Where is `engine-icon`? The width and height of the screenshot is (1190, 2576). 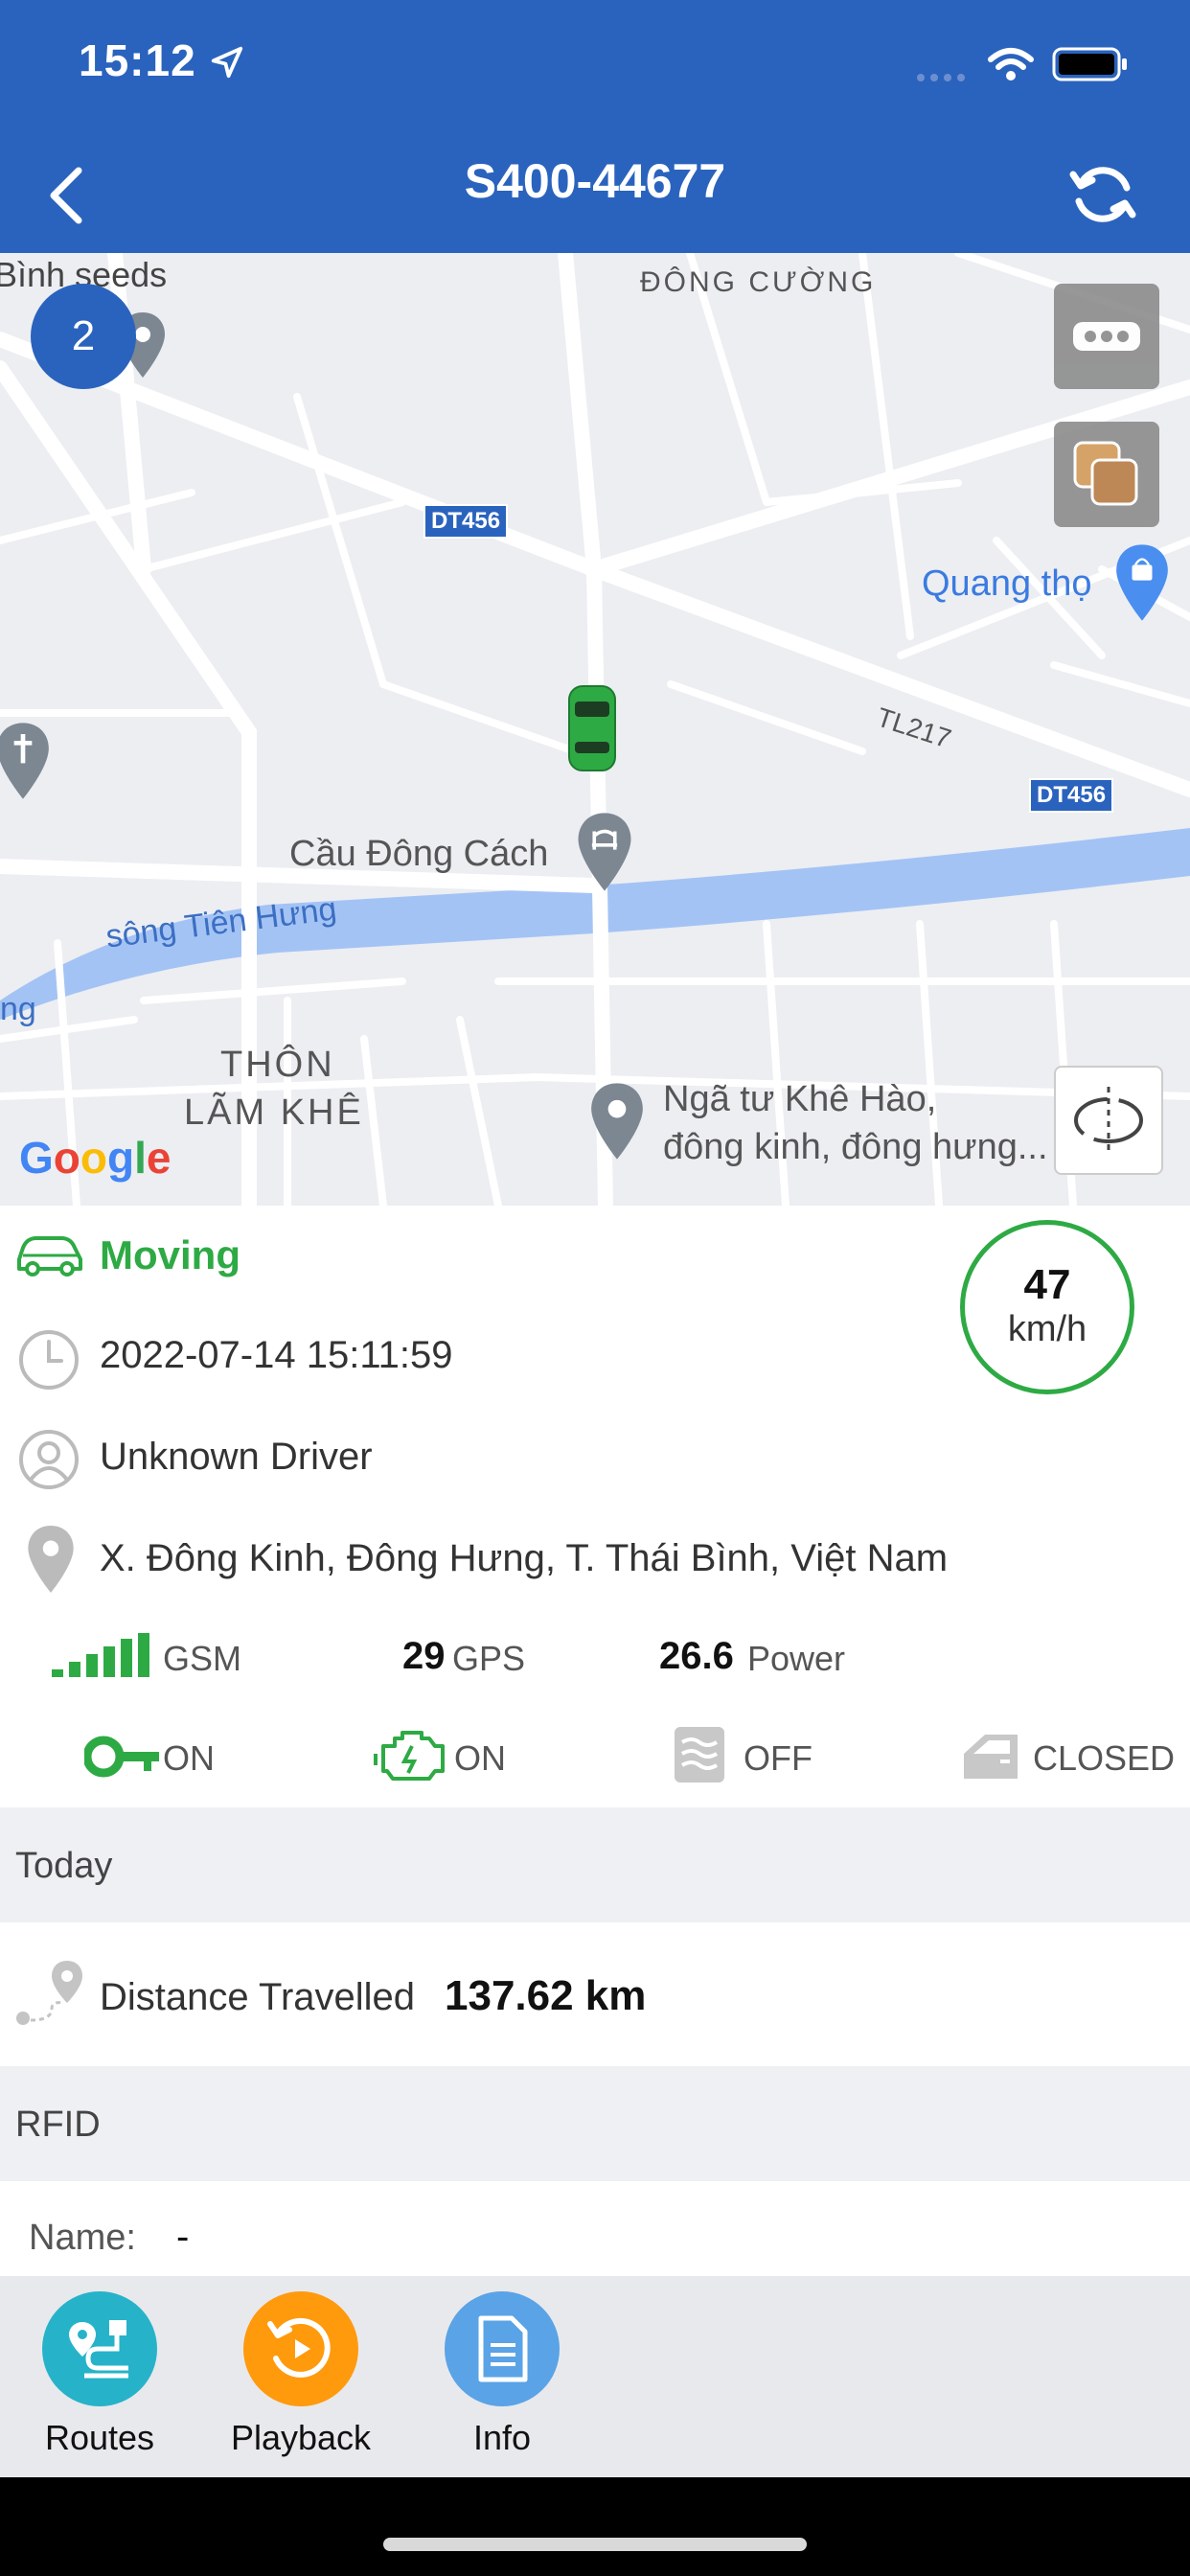
engine-icon is located at coordinates (410, 1756).